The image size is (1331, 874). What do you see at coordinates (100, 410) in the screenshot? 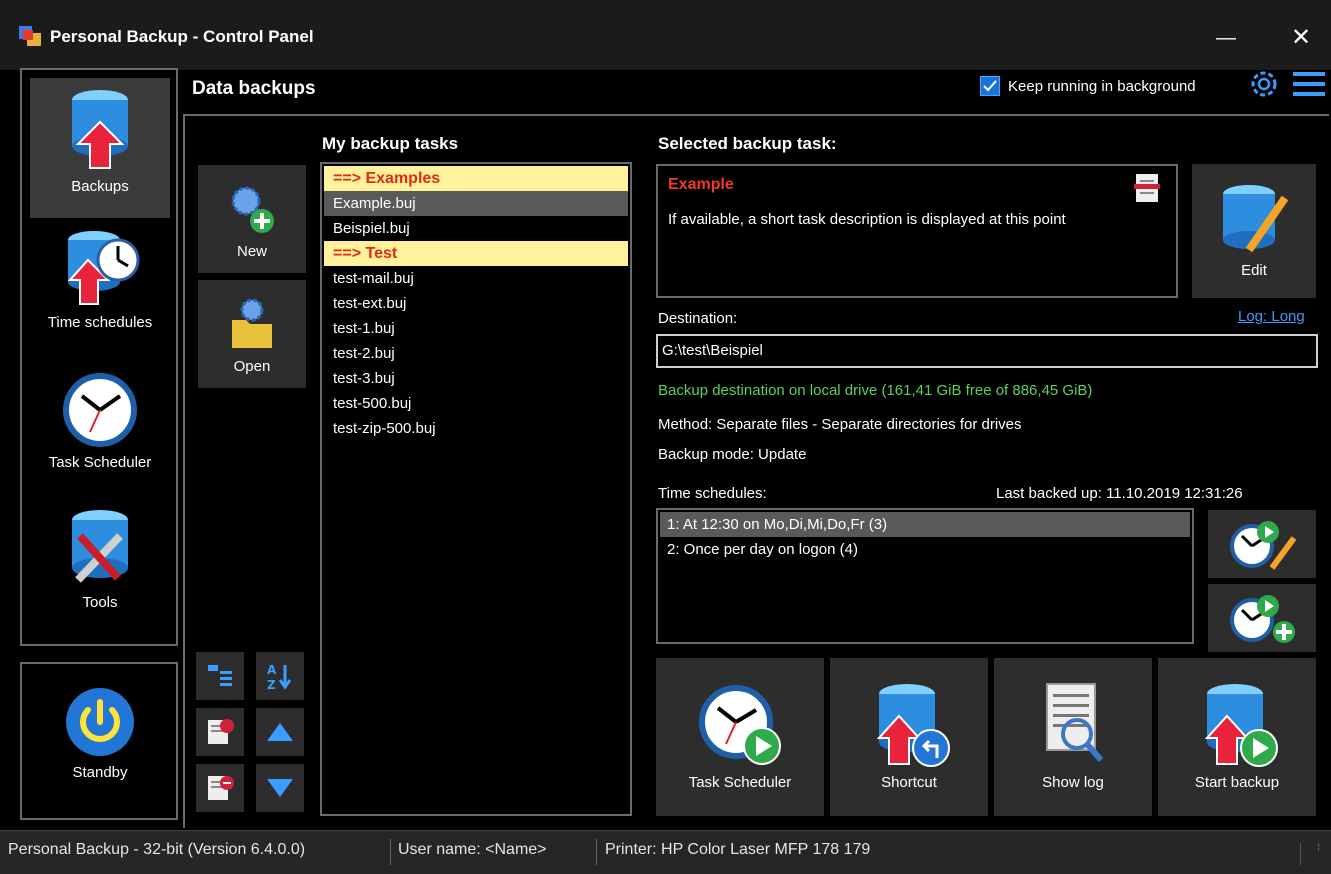
I see `clock-icon` at bounding box center [100, 410].